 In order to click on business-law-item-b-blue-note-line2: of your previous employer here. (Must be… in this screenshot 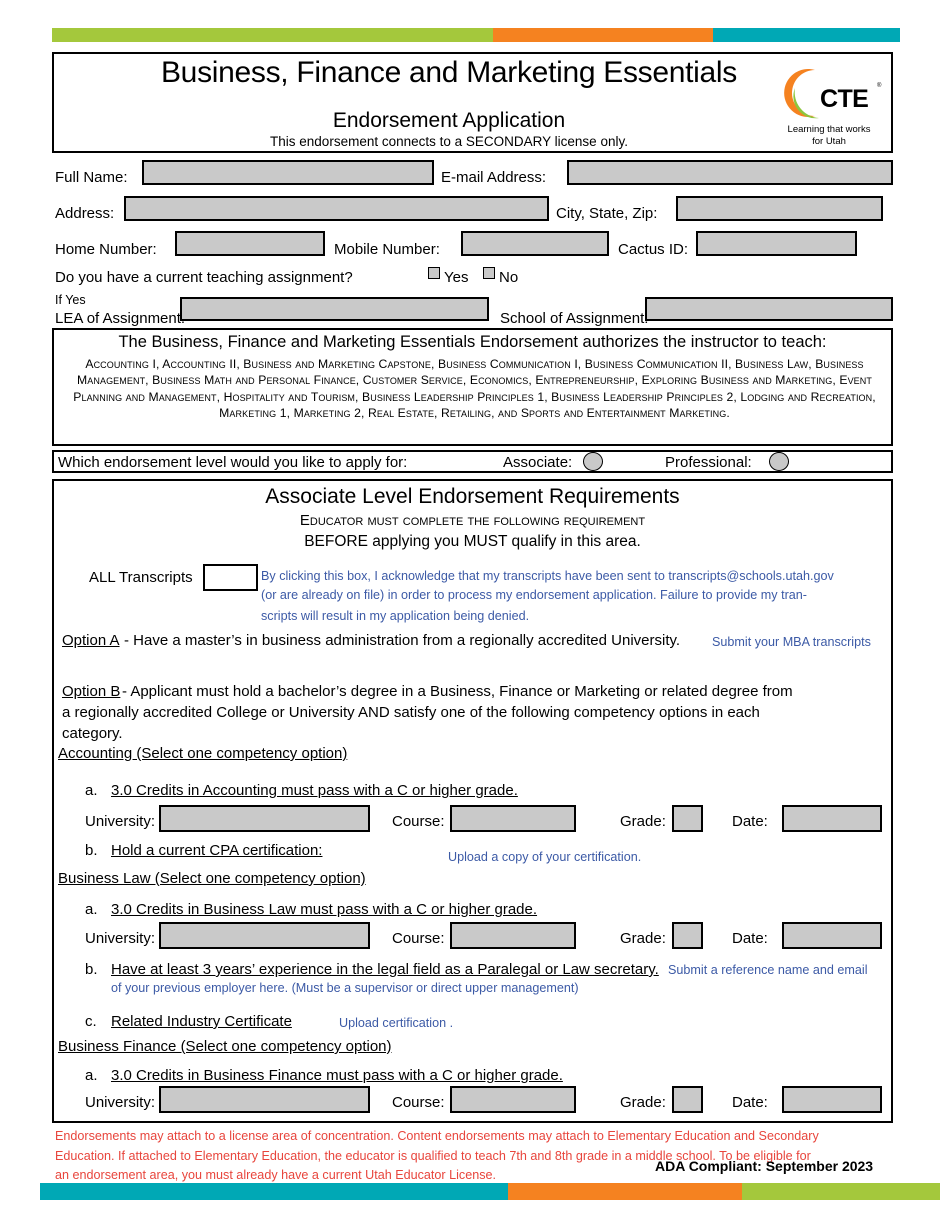, I will do `click(345, 988)`.